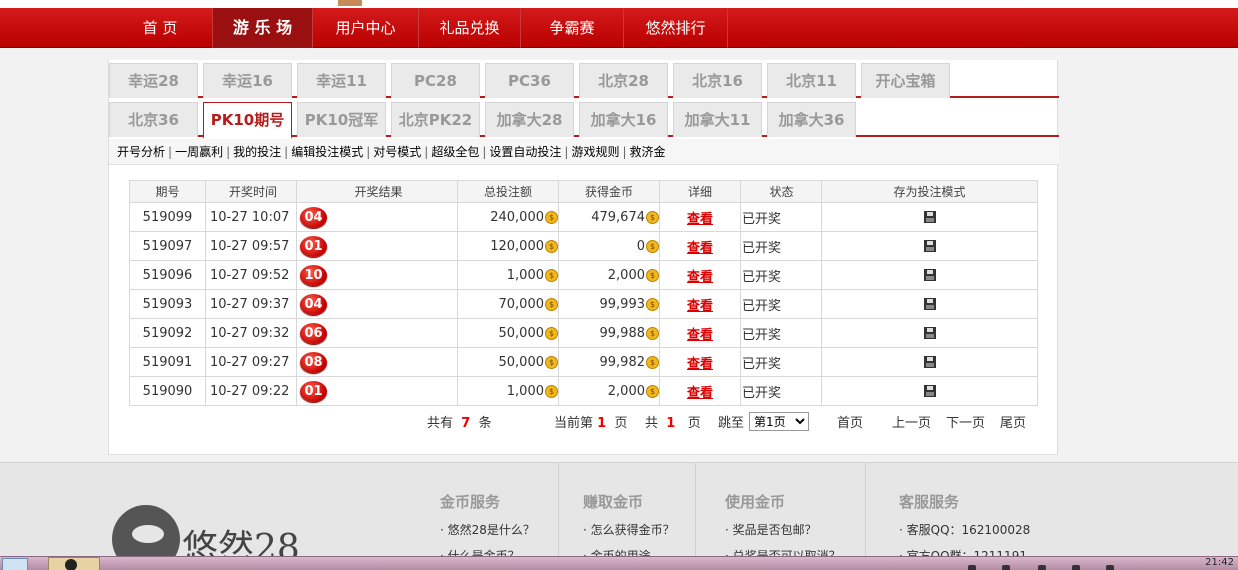 The image size is (1238, 570). I want to click on result-ball: 08, so click(313, 362).